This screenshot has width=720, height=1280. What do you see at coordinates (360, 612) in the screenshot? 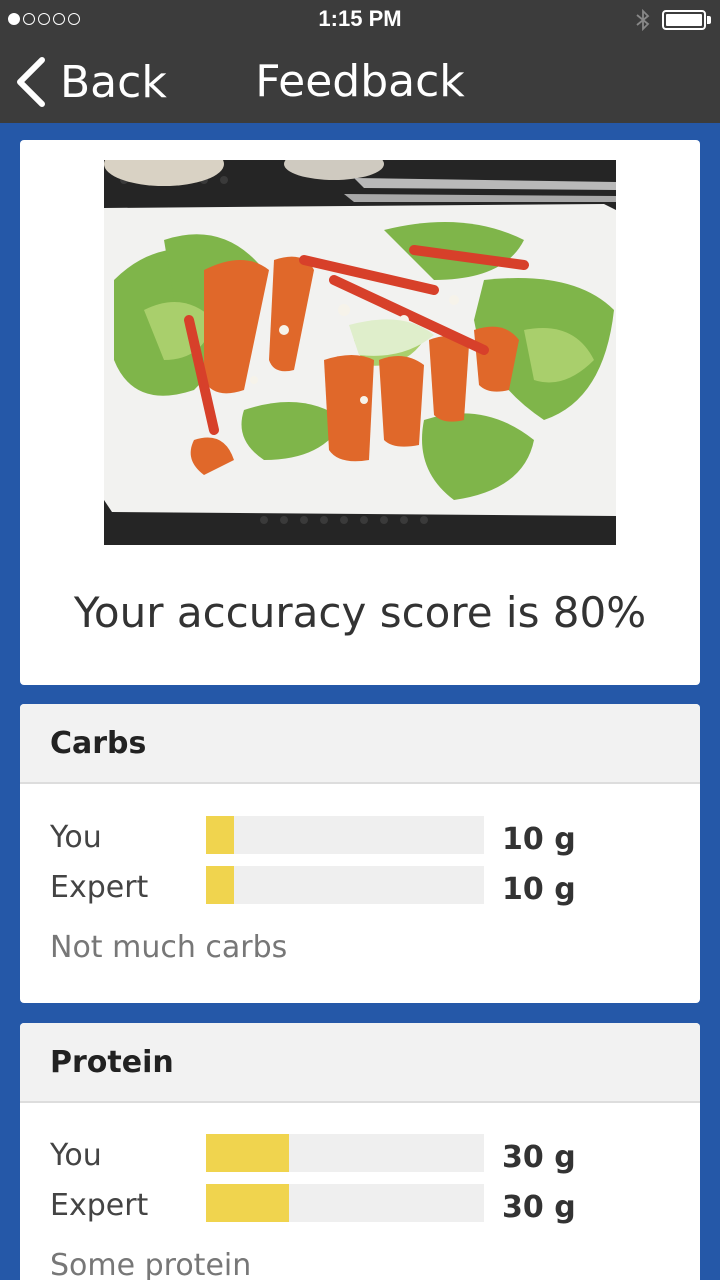
I see `accuracy-score: Your accuracy score is 80%` at bounding box center [360, 612].